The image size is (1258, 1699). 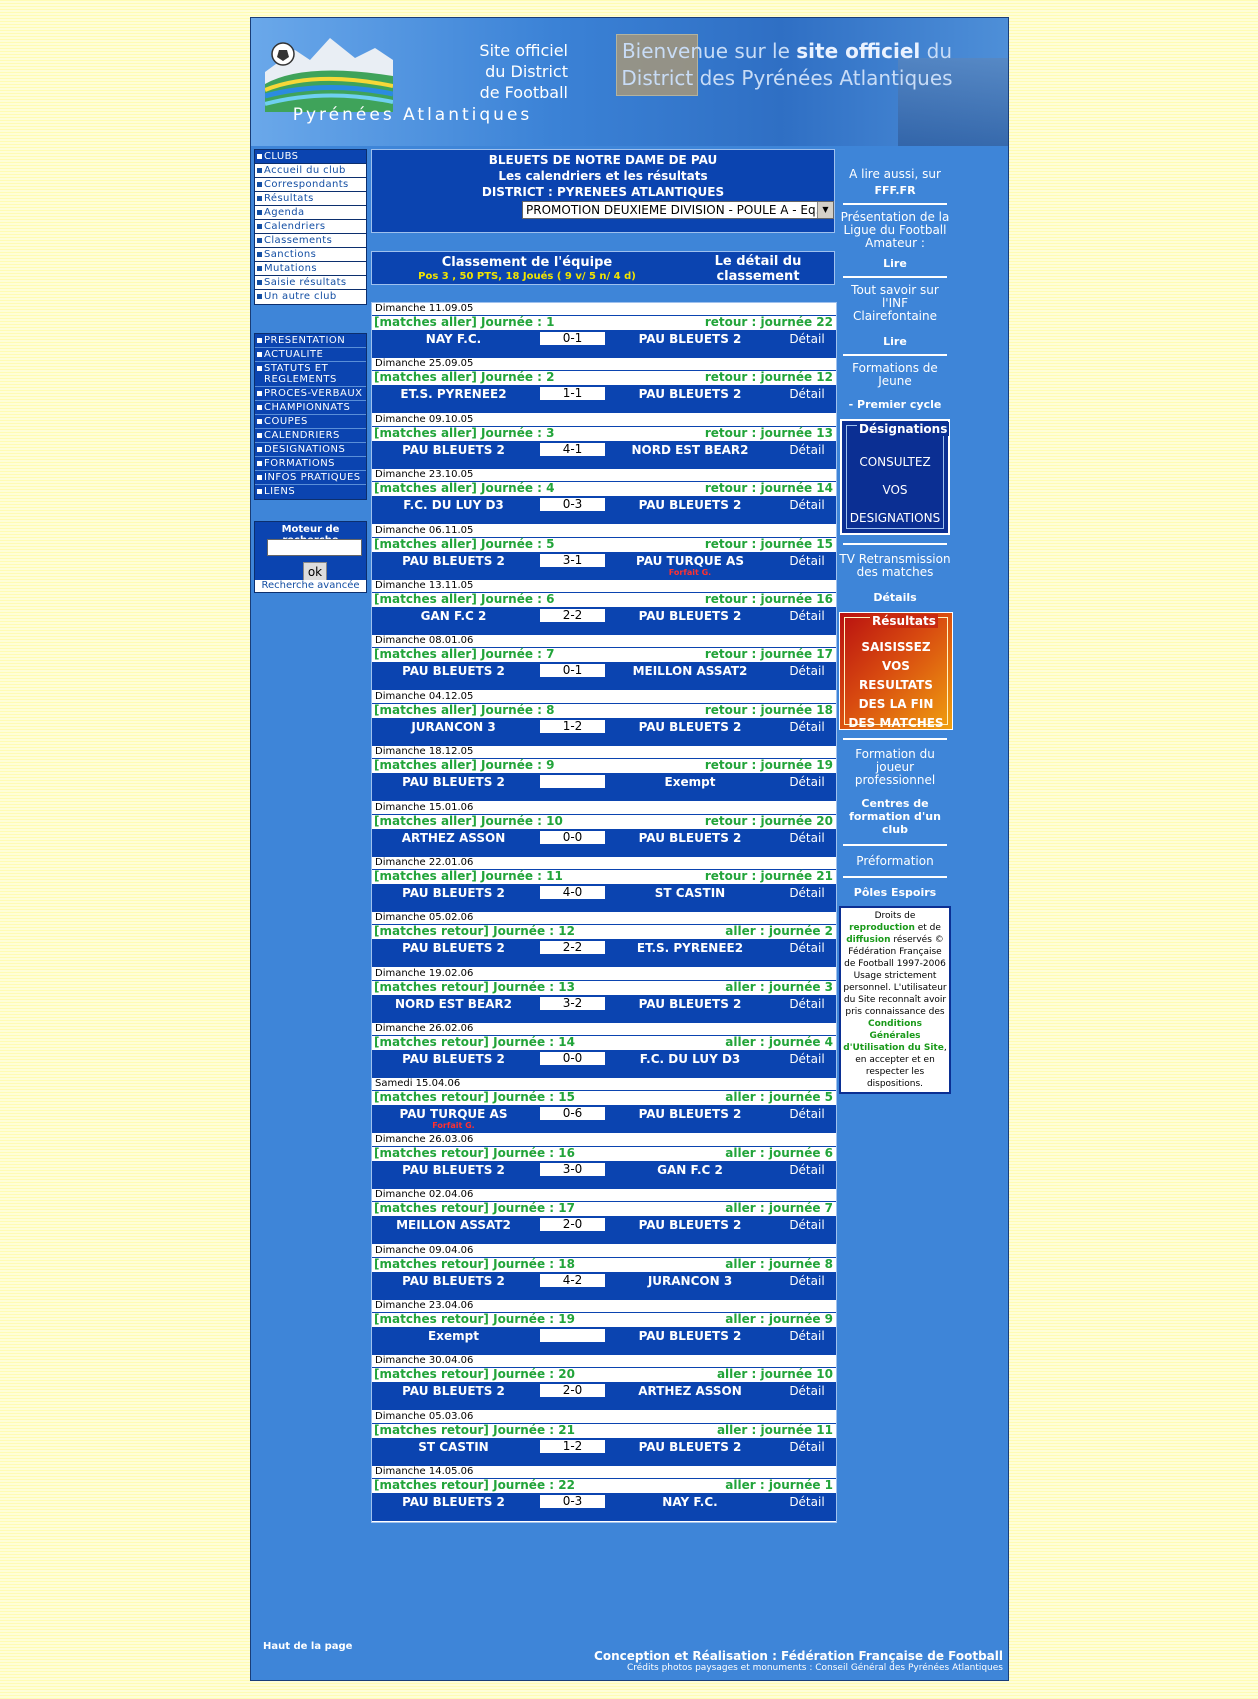 What do you see at coordinates (690, 1169) in the screenshot?
I see `away-team: GAN F.C 2` at bounding box center [690, 1169].